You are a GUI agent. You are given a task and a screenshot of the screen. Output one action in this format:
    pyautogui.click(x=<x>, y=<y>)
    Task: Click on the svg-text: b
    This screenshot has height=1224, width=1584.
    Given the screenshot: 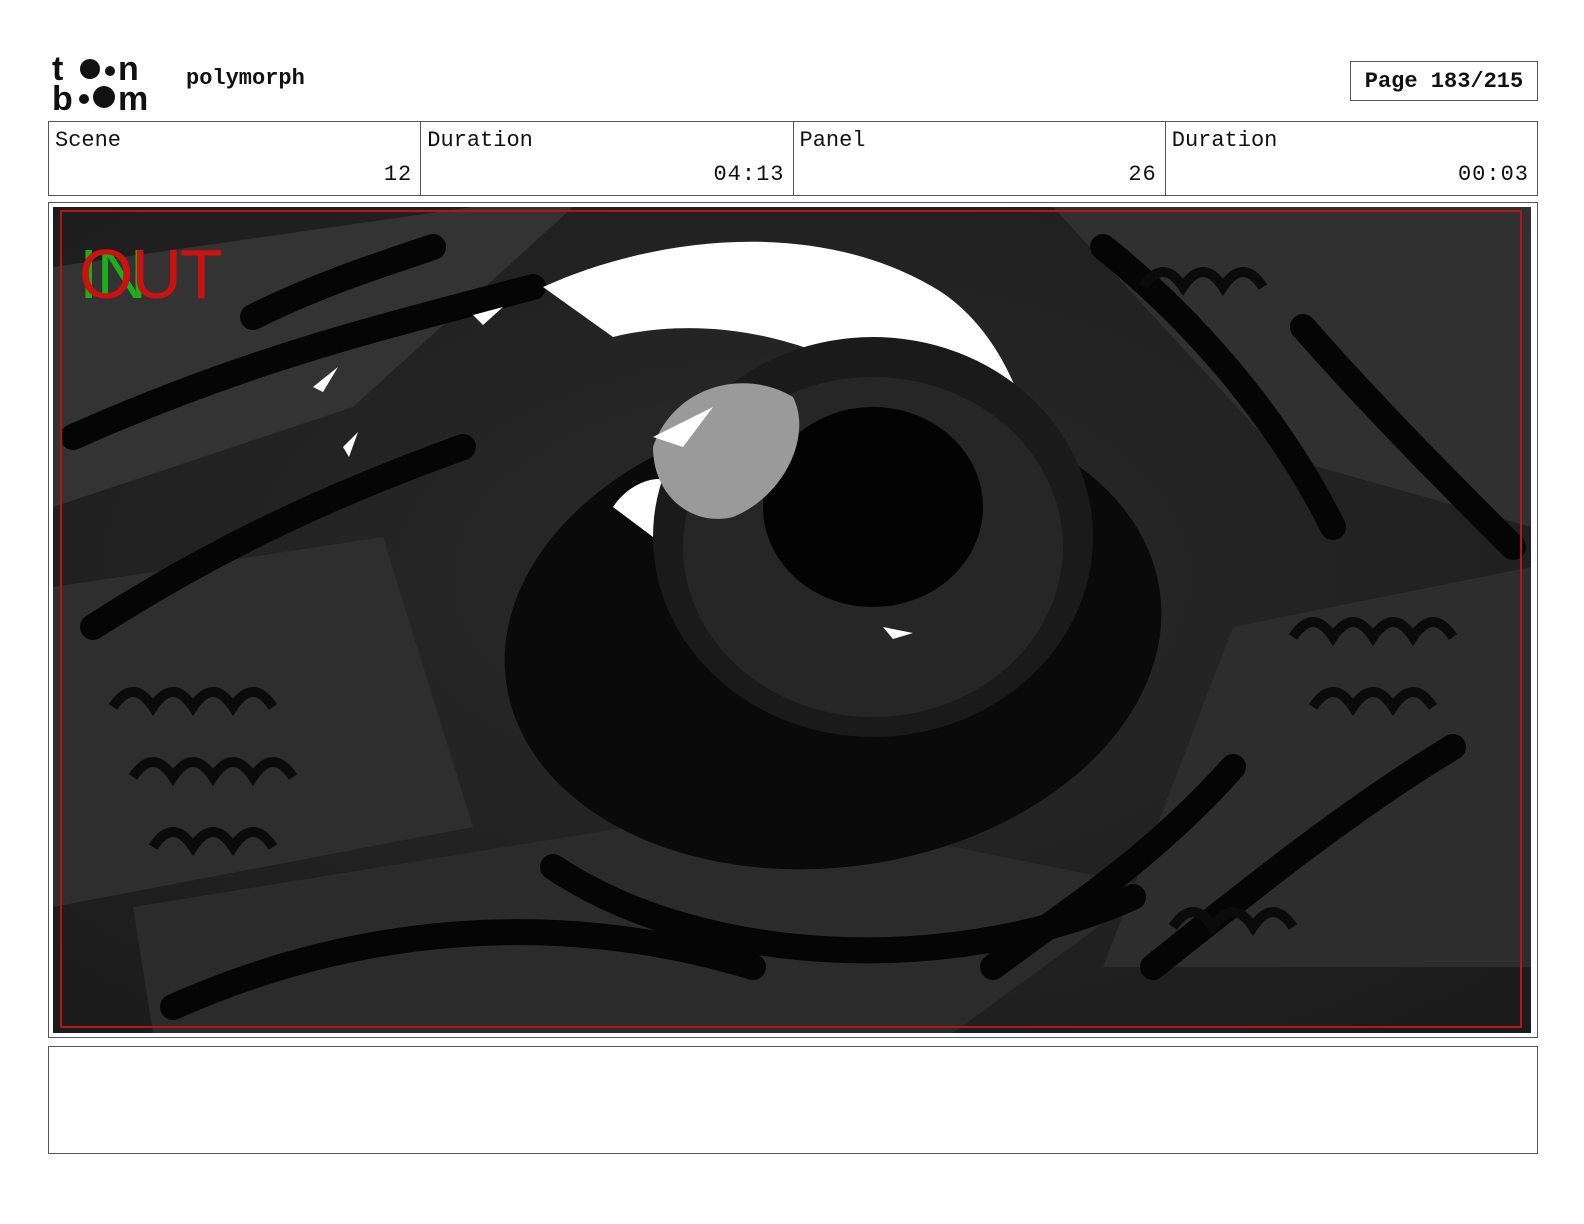 What is the action you would take?
    pyautogui.click(x=62, y=96)
    